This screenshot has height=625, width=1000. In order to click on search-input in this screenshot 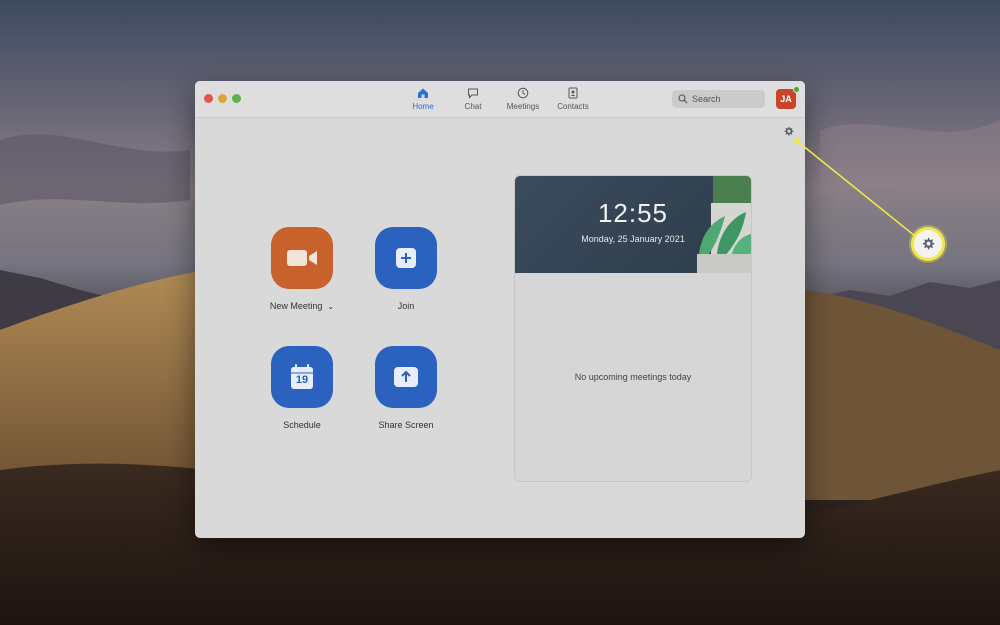, I will do `click(727, 99)`.